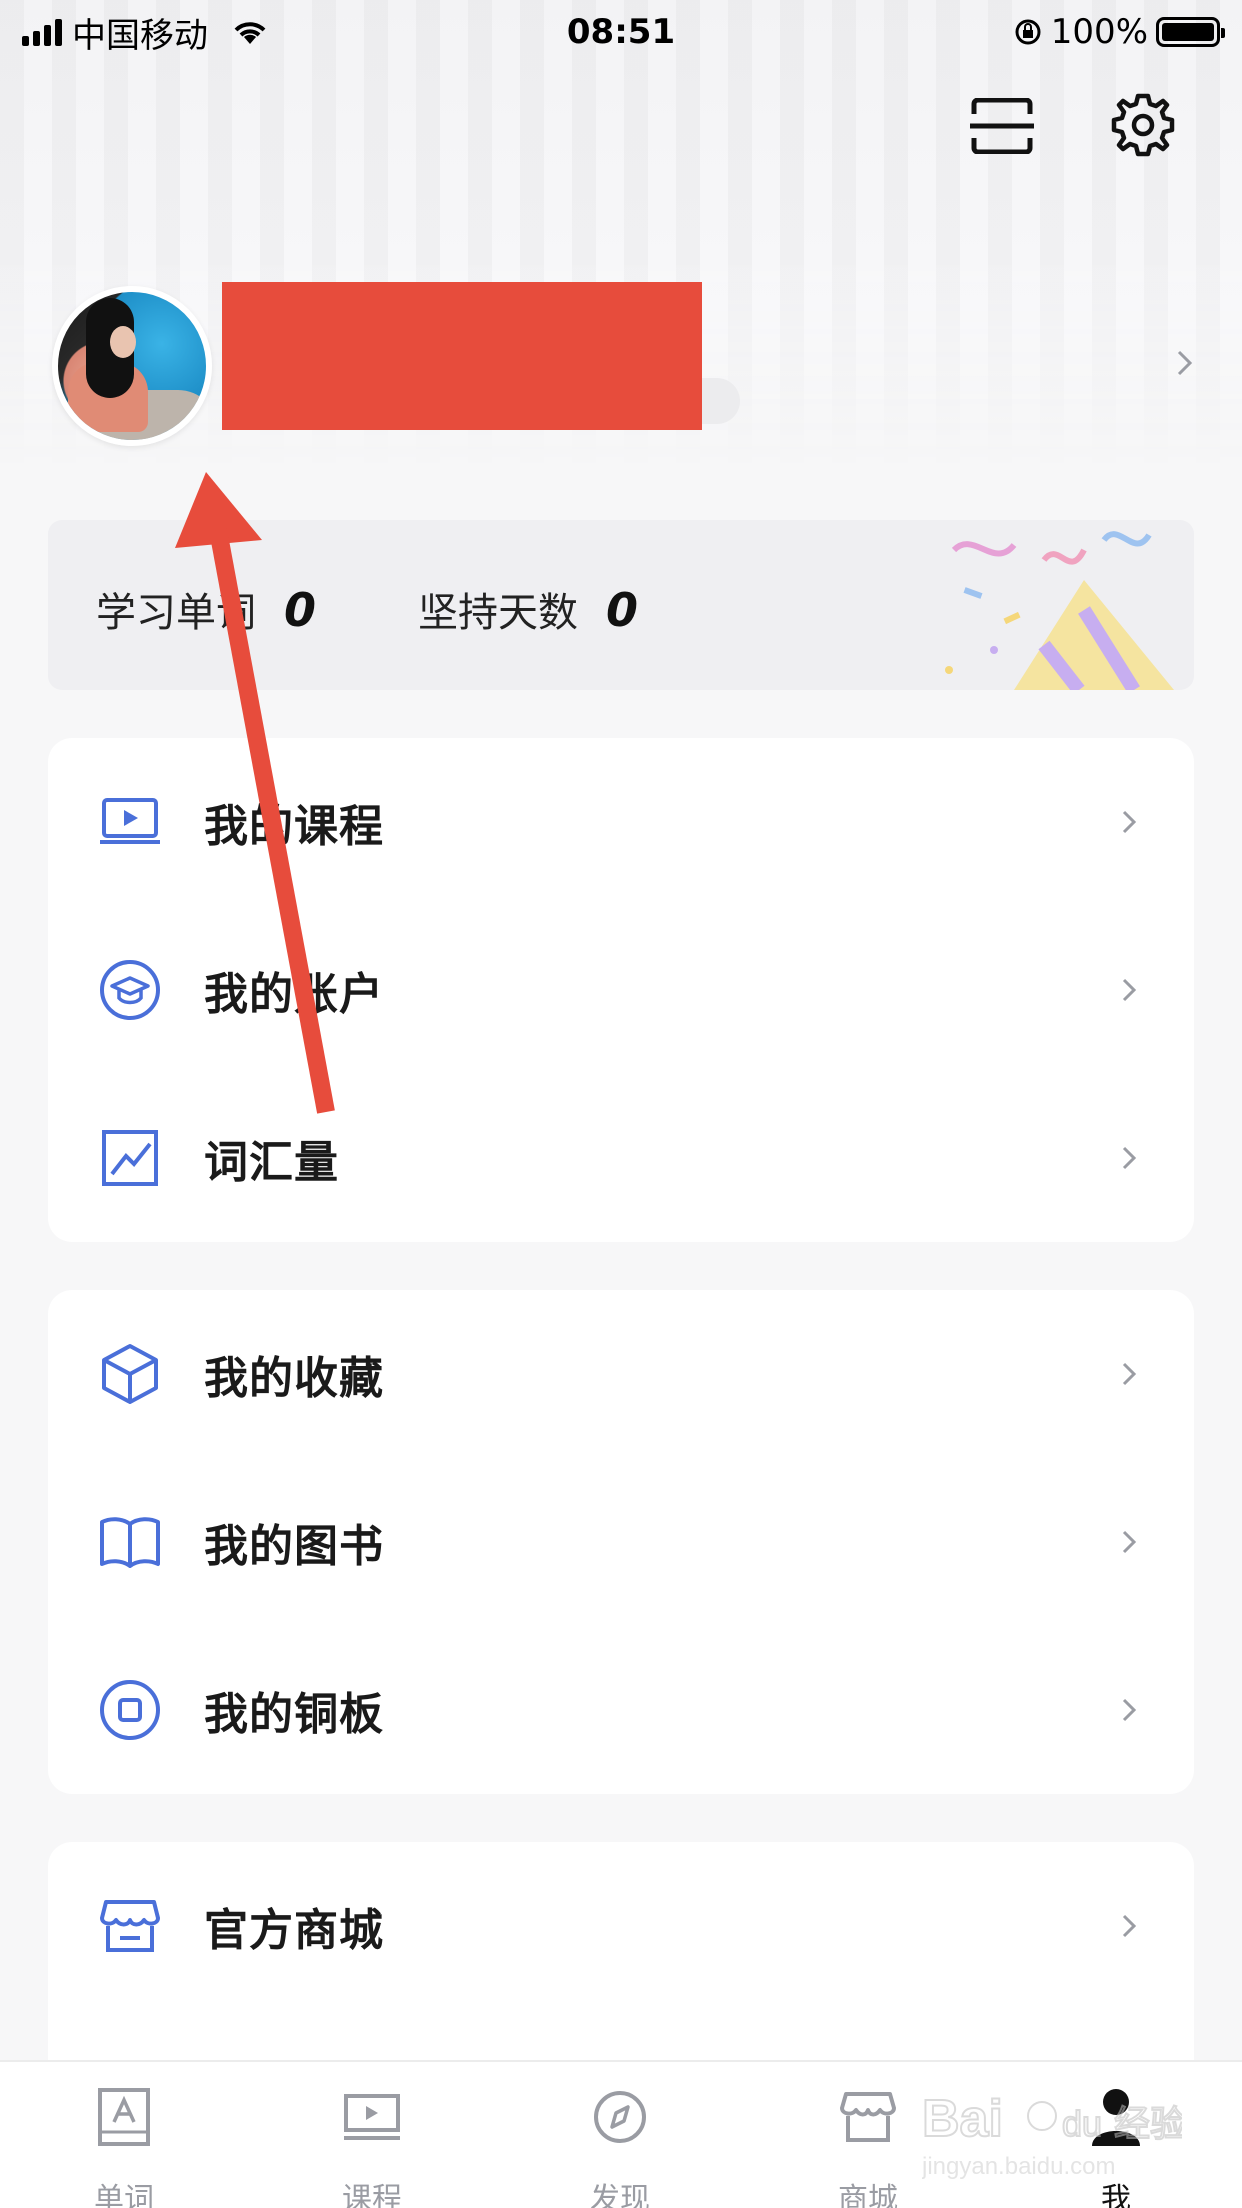 The height and width of the screenshot is (2208, 1242). Describe the element at coordinates (1002, 126) in the screenshot. I see `scan-icon` at that location.